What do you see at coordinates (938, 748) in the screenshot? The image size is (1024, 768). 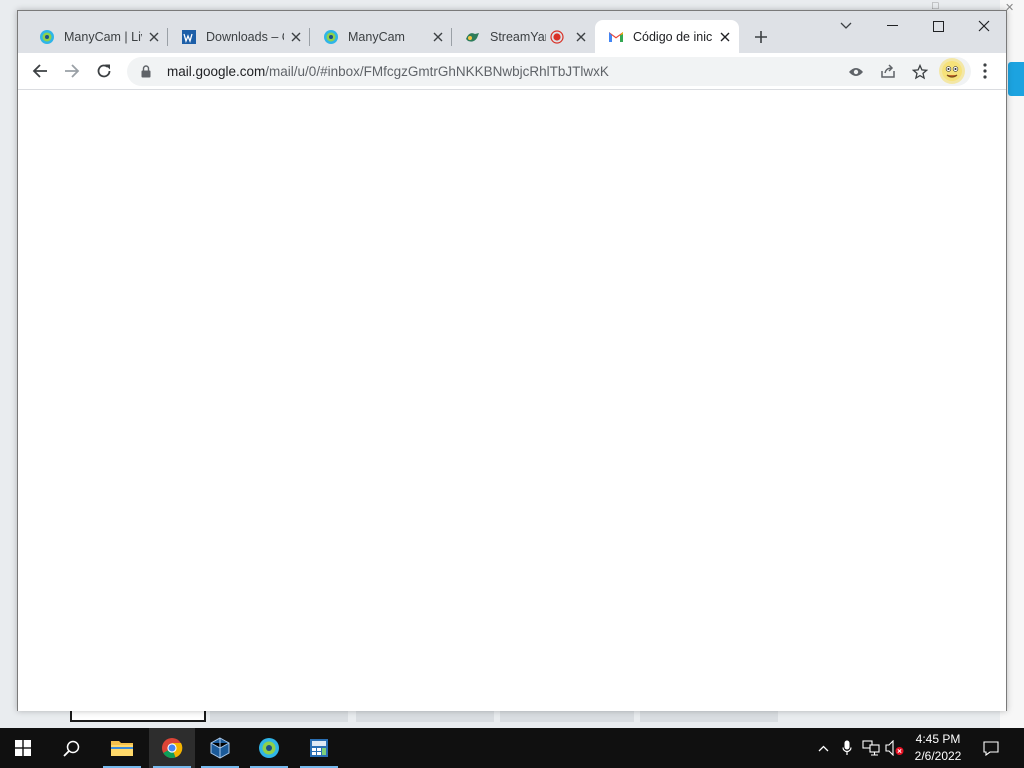 I see `system-clock: 4:45 PM 2/6/2022` at bounding box center [938, 748].